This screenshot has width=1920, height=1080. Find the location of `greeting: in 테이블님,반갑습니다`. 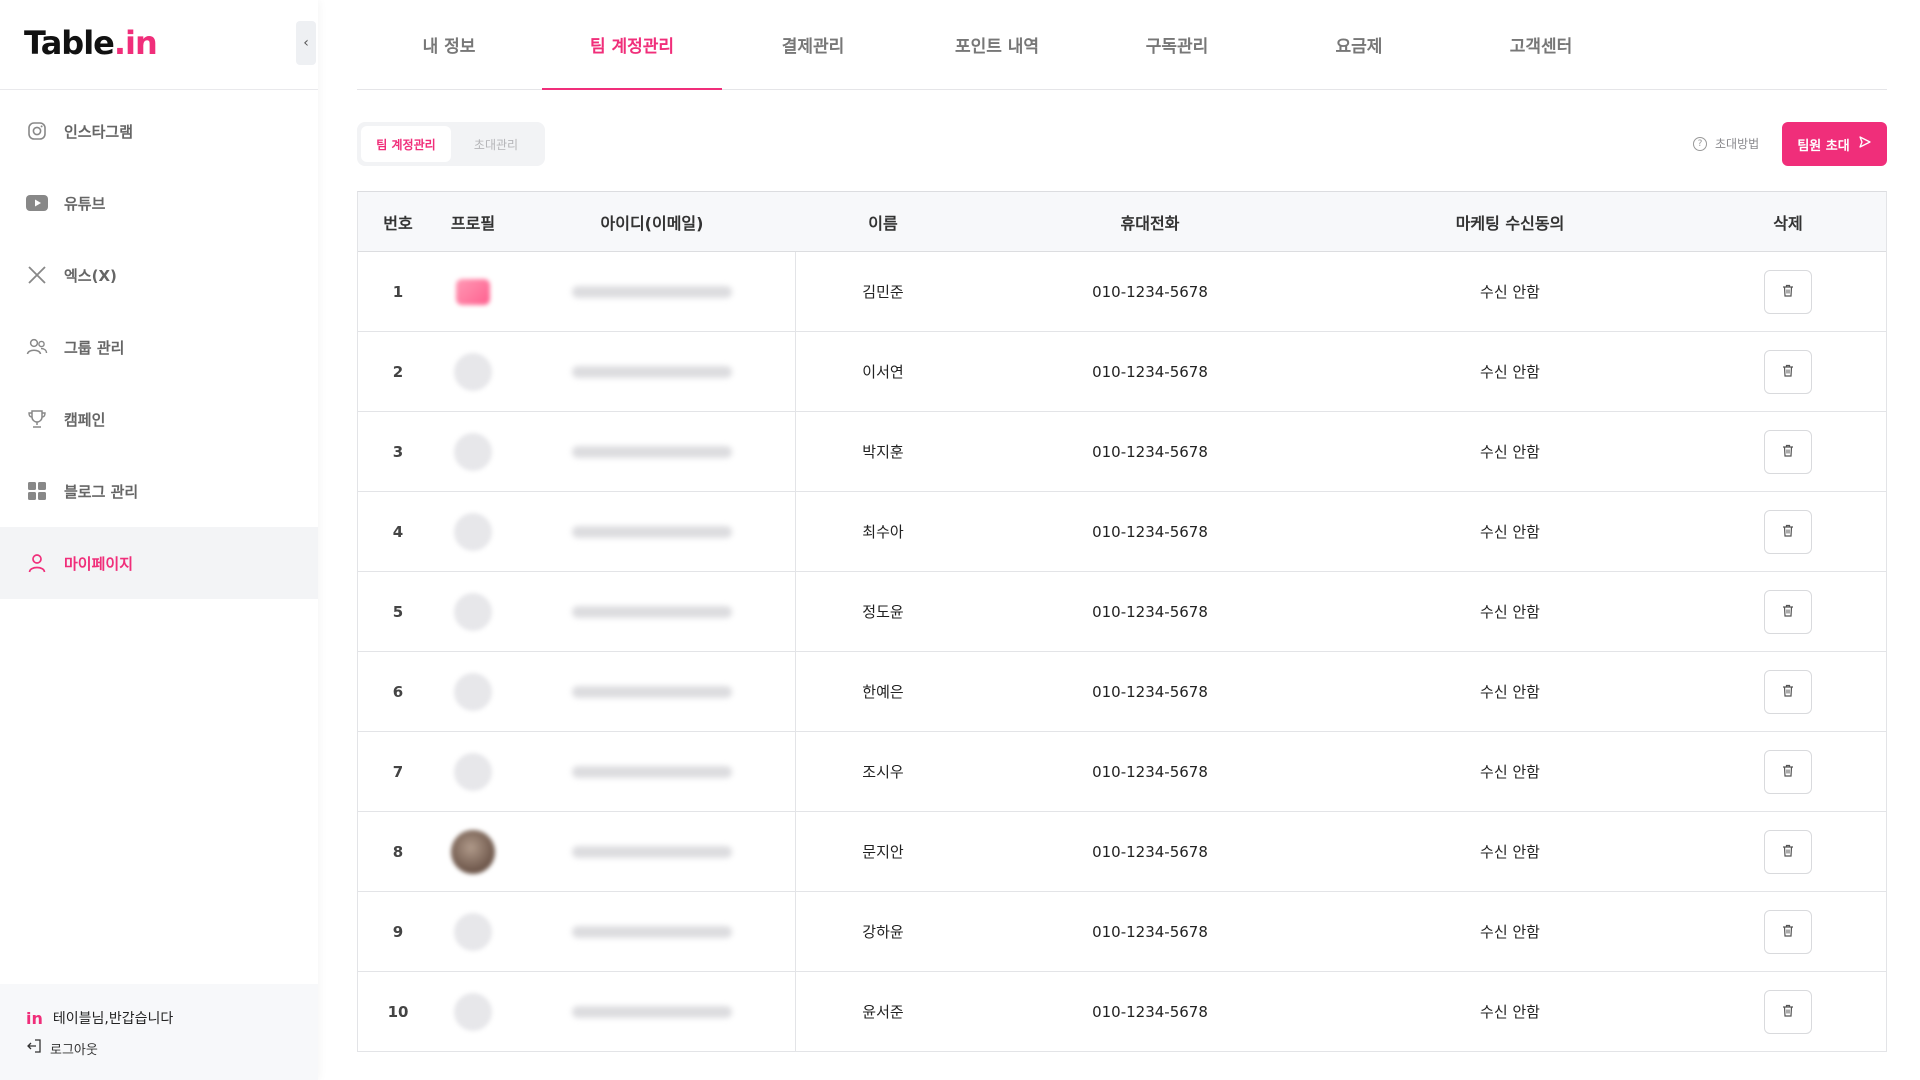

greeting: in 테이블님,반갑습니다 is located at coordinates (172, 1018).